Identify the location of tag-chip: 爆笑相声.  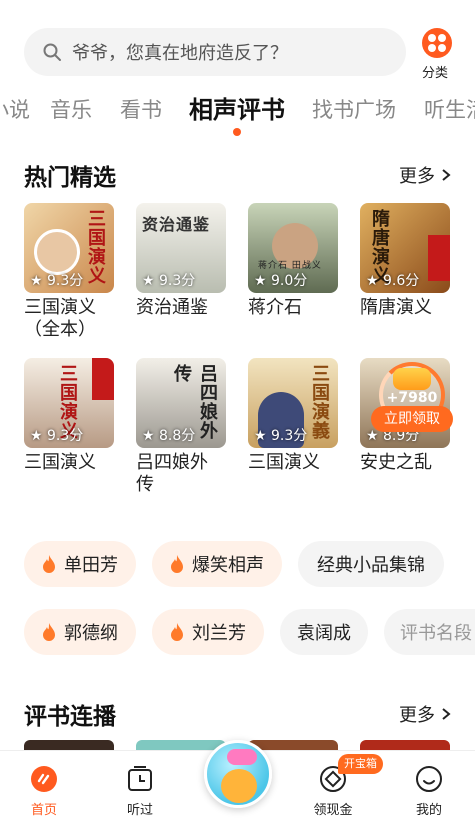
(217, 564).